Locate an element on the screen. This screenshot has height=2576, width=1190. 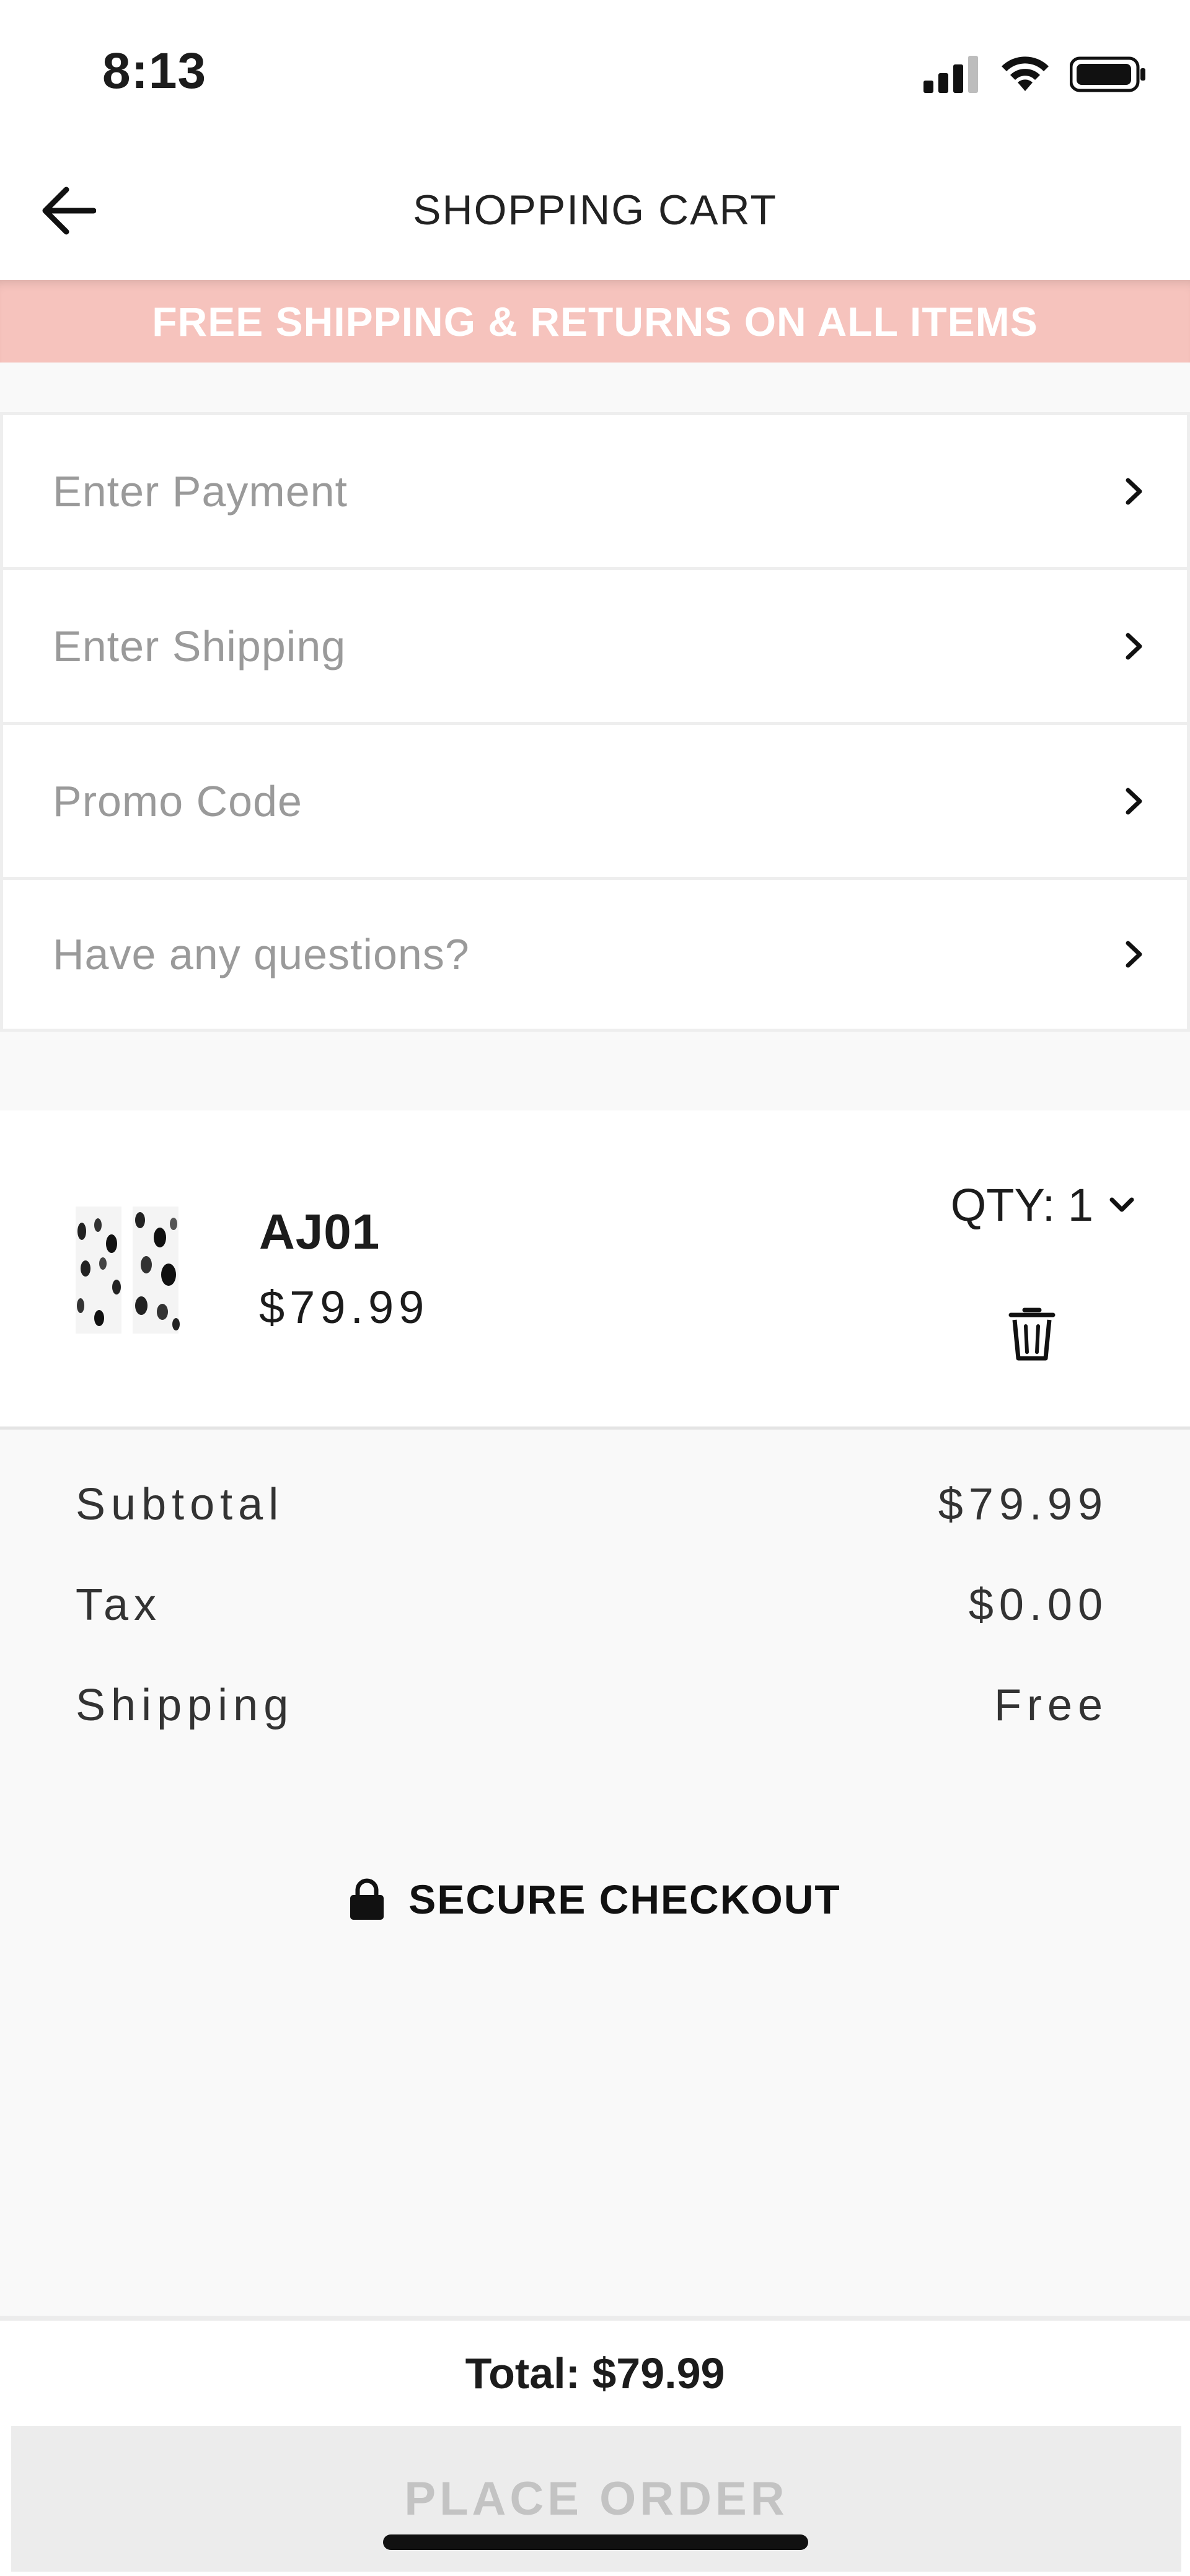
option-label: Enter Shipping is located at coordinates (199, 646).